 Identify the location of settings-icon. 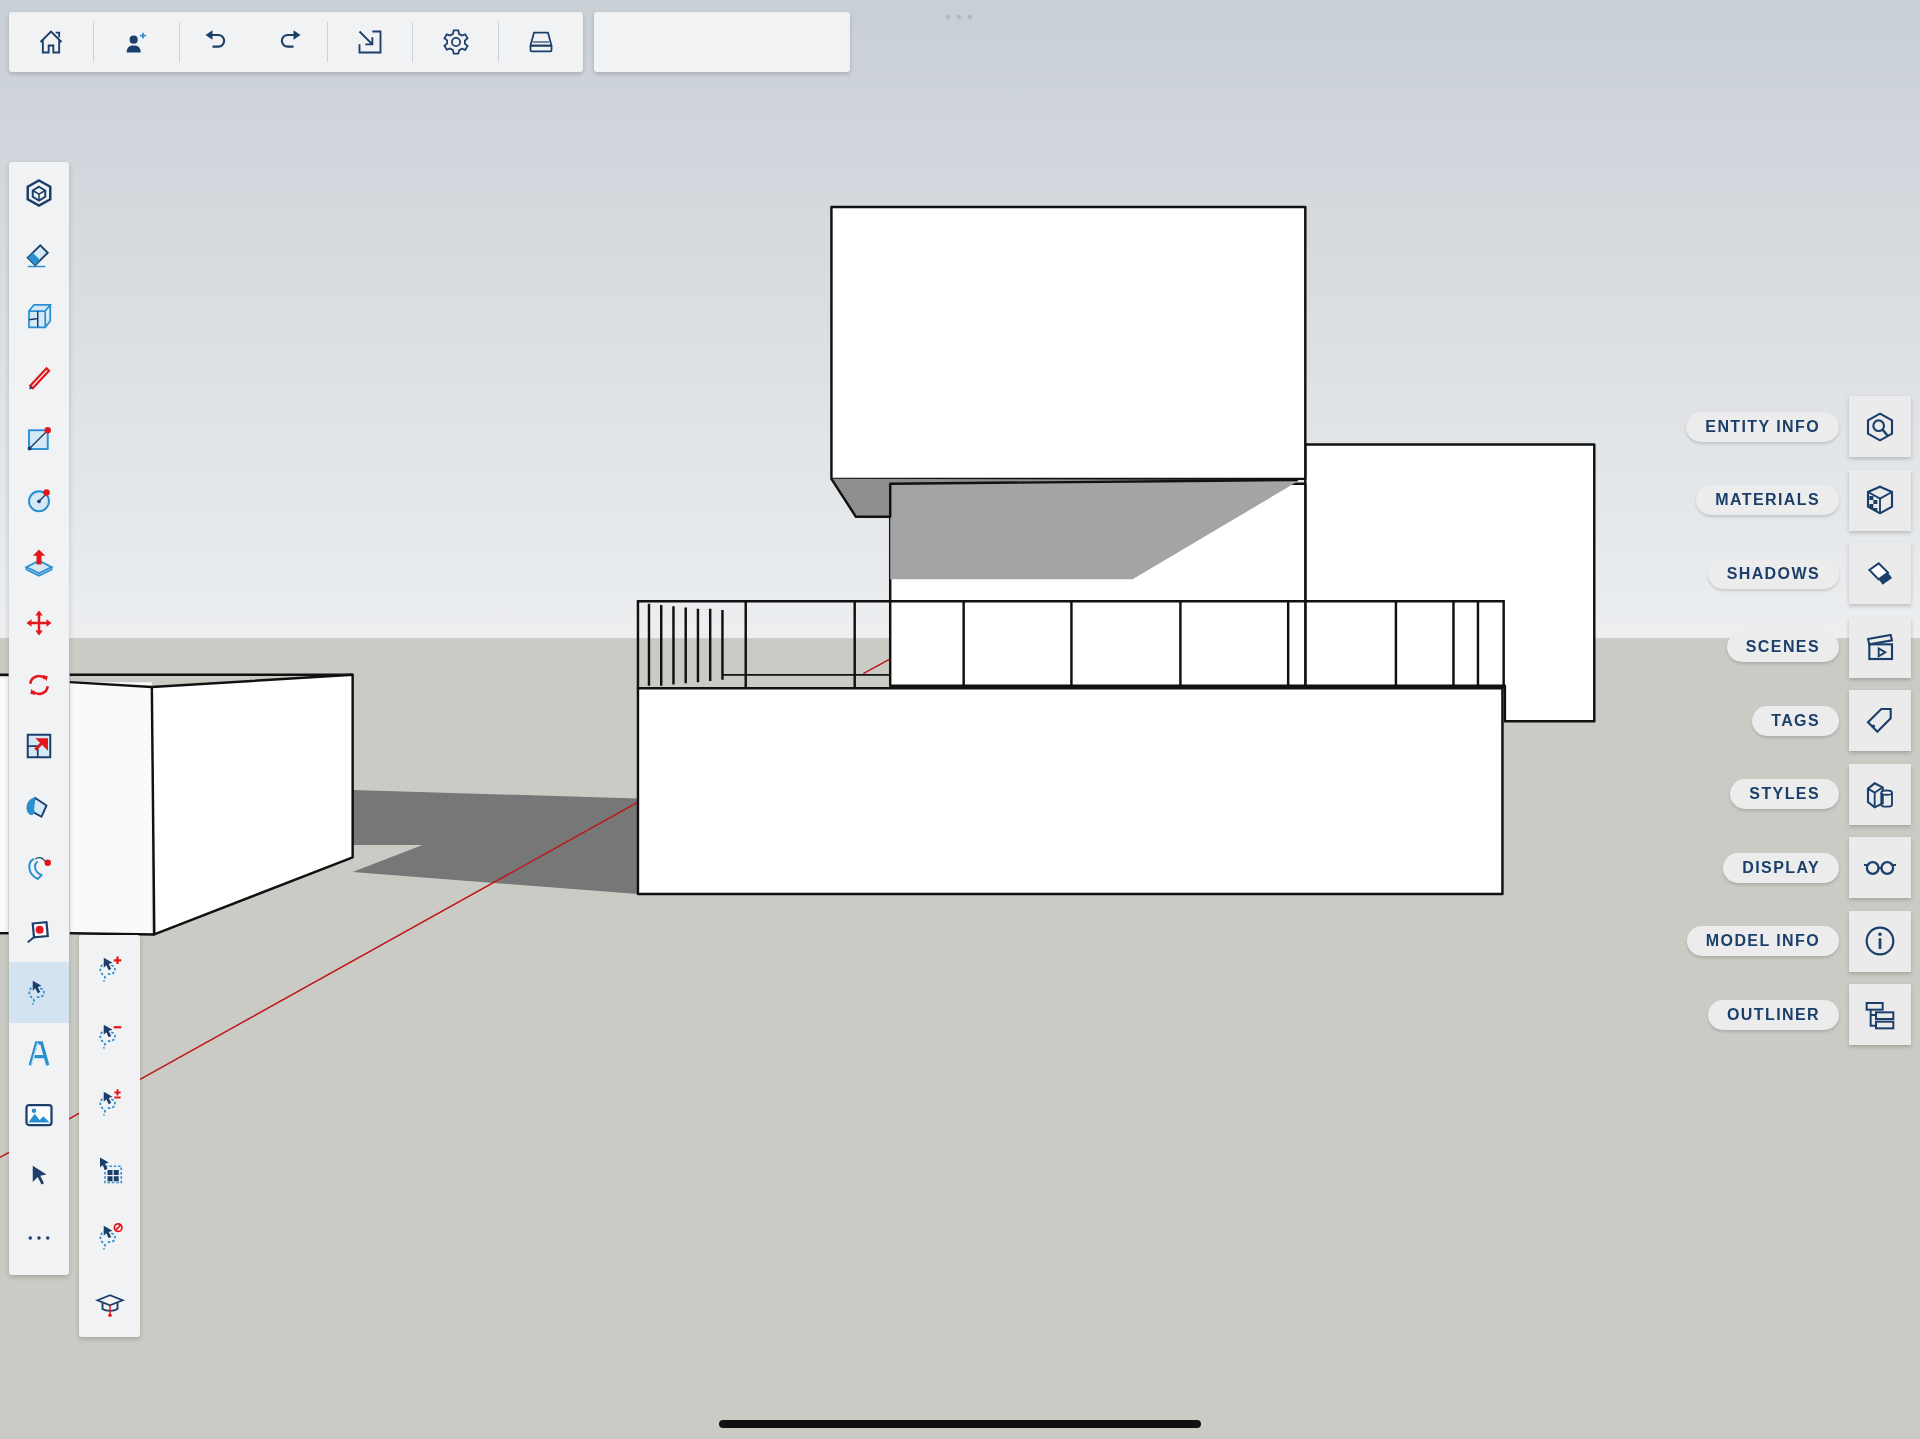
(455, 42).